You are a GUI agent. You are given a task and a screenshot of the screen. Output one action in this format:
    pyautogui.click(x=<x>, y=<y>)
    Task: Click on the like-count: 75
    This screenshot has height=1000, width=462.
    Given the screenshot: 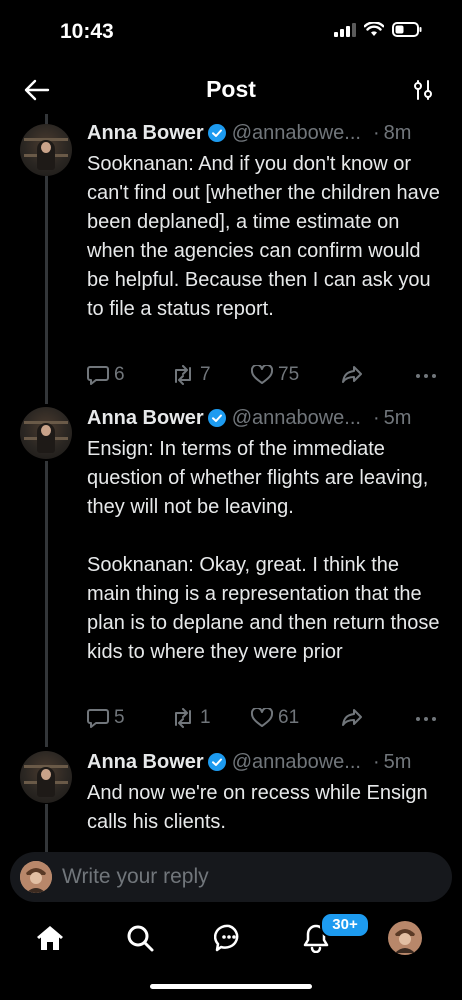 What is the action you would take?
    pyautogui.click(x=289, y=374)
    